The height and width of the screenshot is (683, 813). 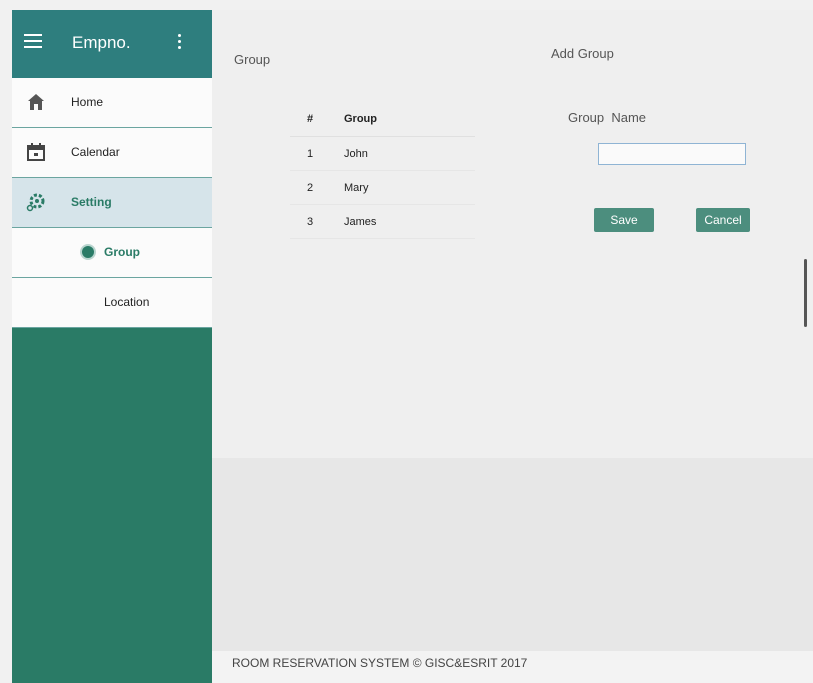 I want to click on app-bar: Empno., so click(x=112, y=44).